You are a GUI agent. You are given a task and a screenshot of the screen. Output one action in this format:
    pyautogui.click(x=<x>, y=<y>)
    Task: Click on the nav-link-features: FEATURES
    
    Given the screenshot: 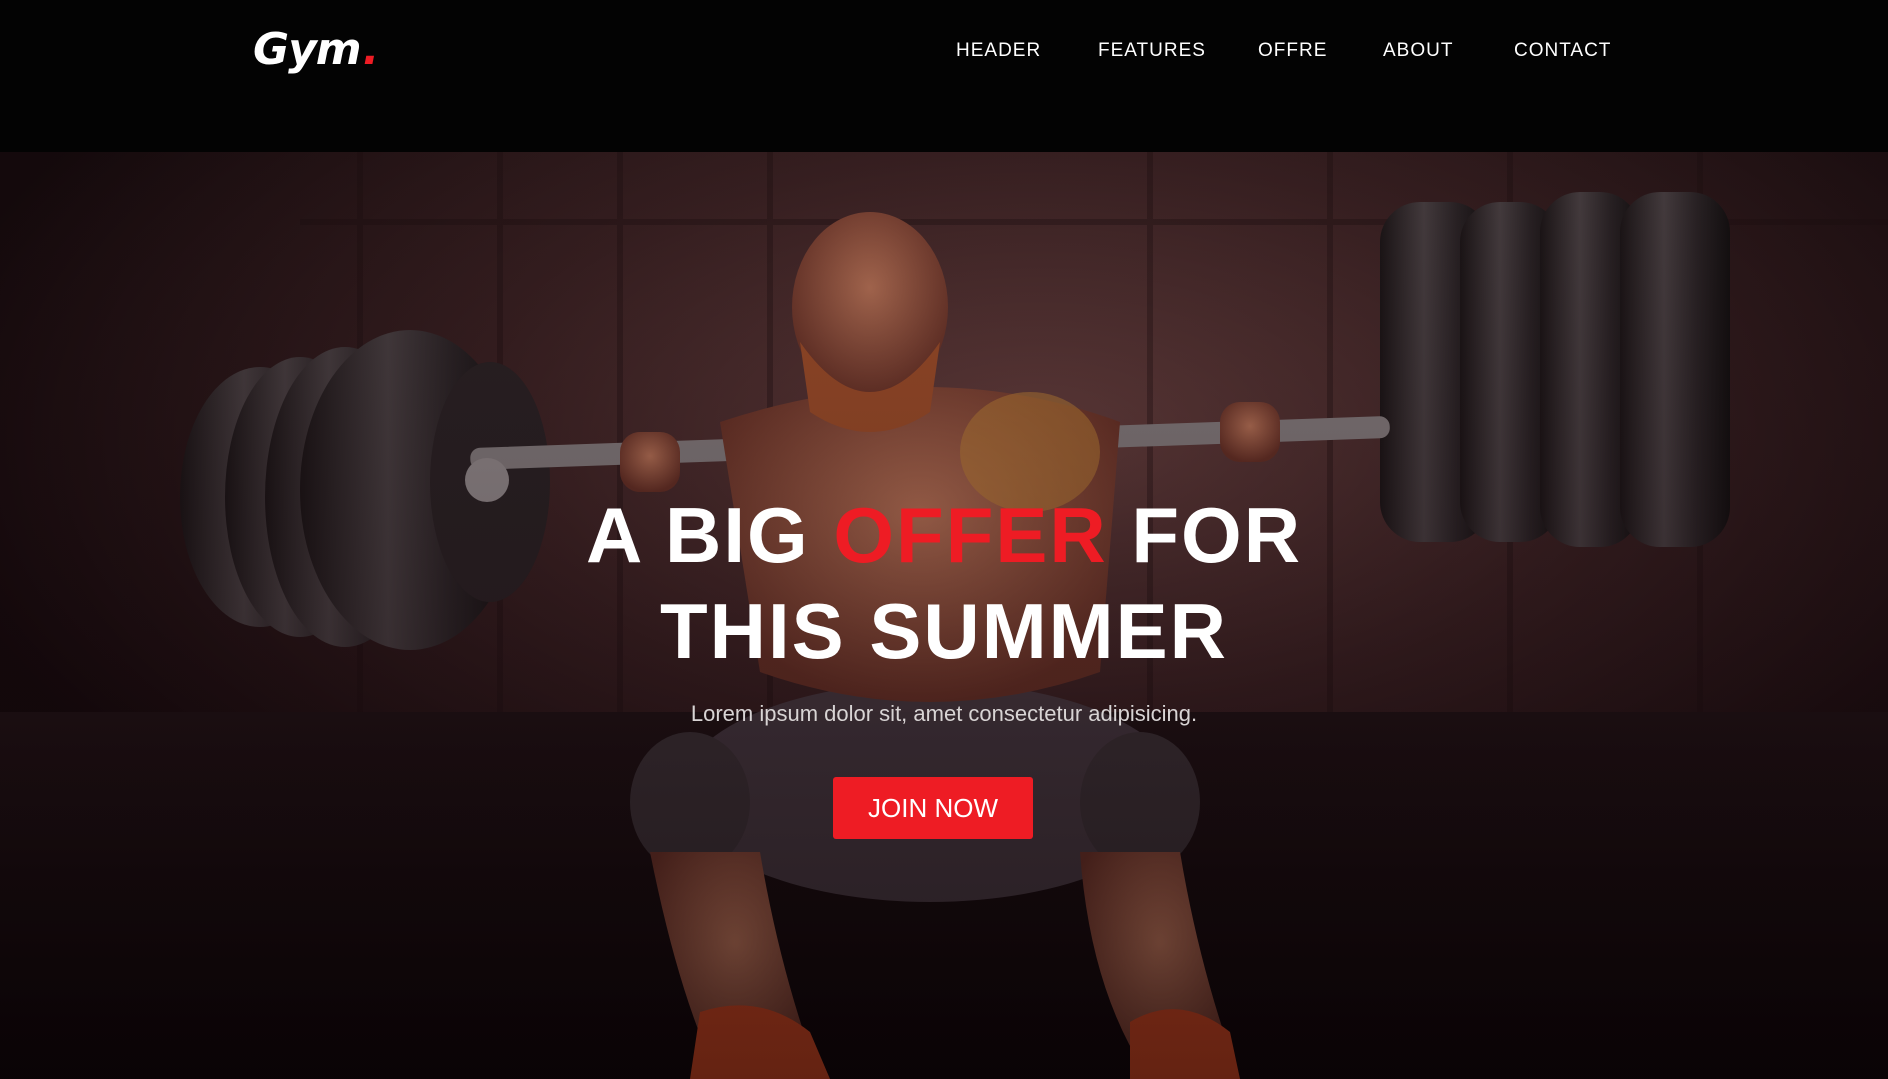 What is the action you would take?
    pyautogui.click(x=1152, y=51)
    